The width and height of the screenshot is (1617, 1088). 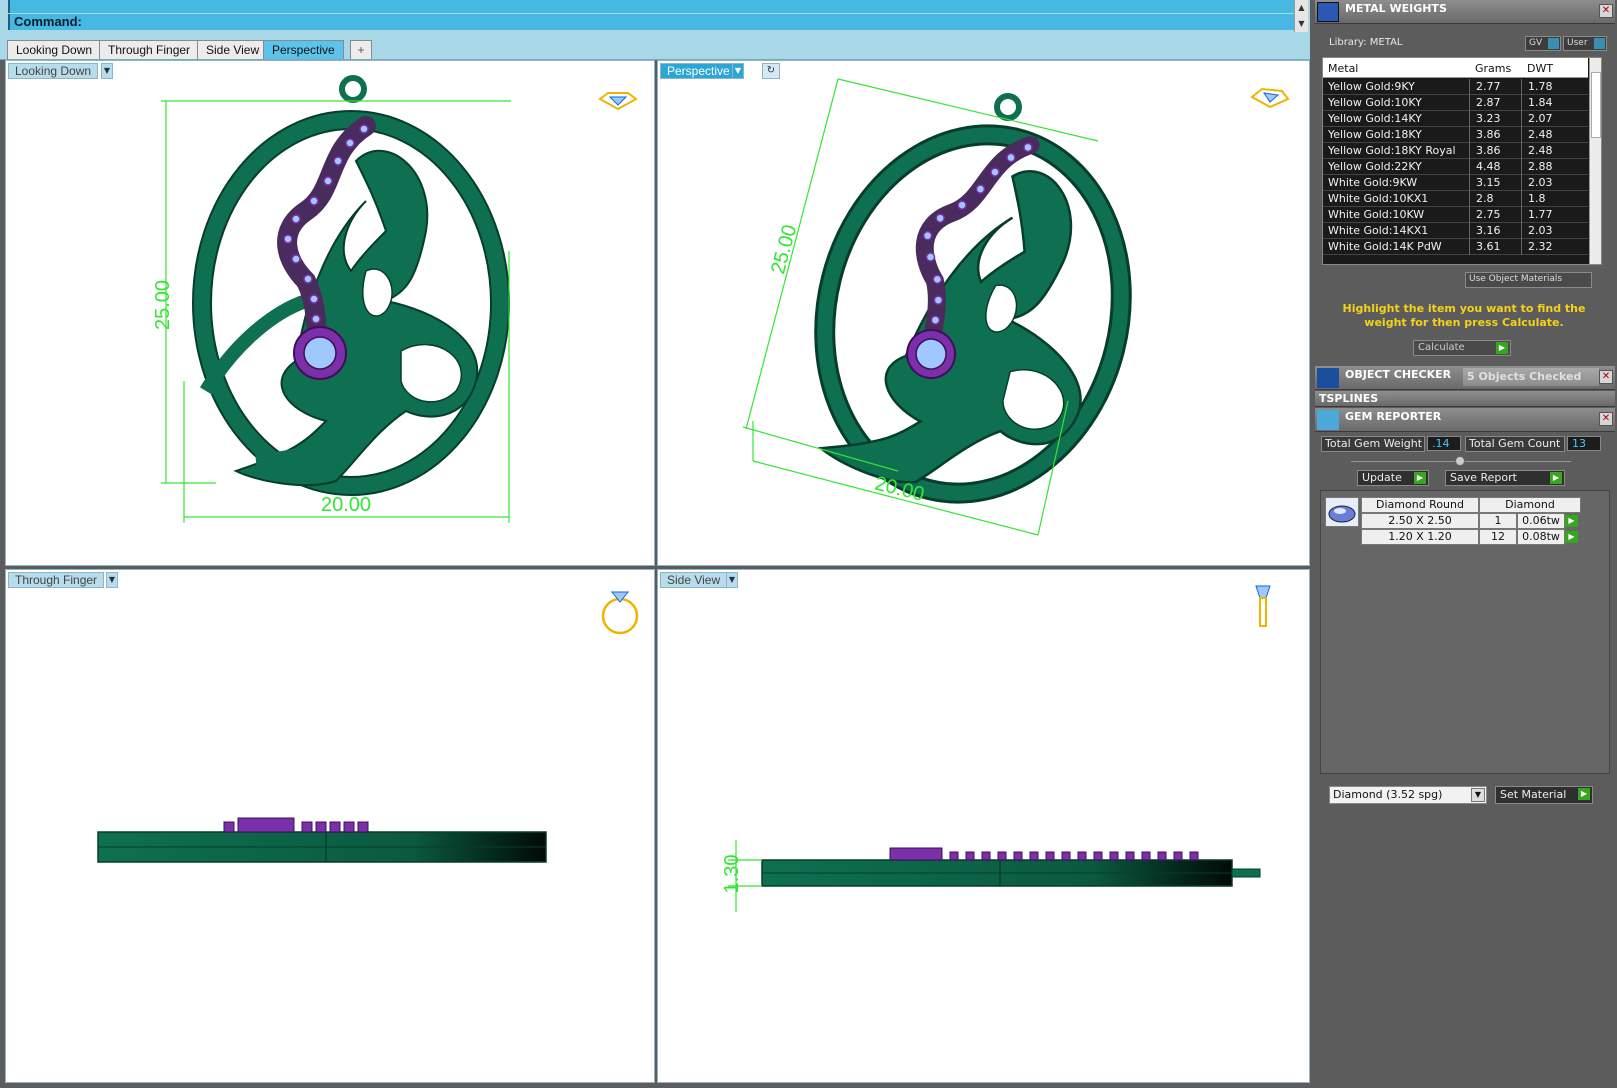 What do you see at coordinates (1455, 68) in the screenshot?
I see `table-header: Metal Grams DWT` at bounding box center [1455, 68].